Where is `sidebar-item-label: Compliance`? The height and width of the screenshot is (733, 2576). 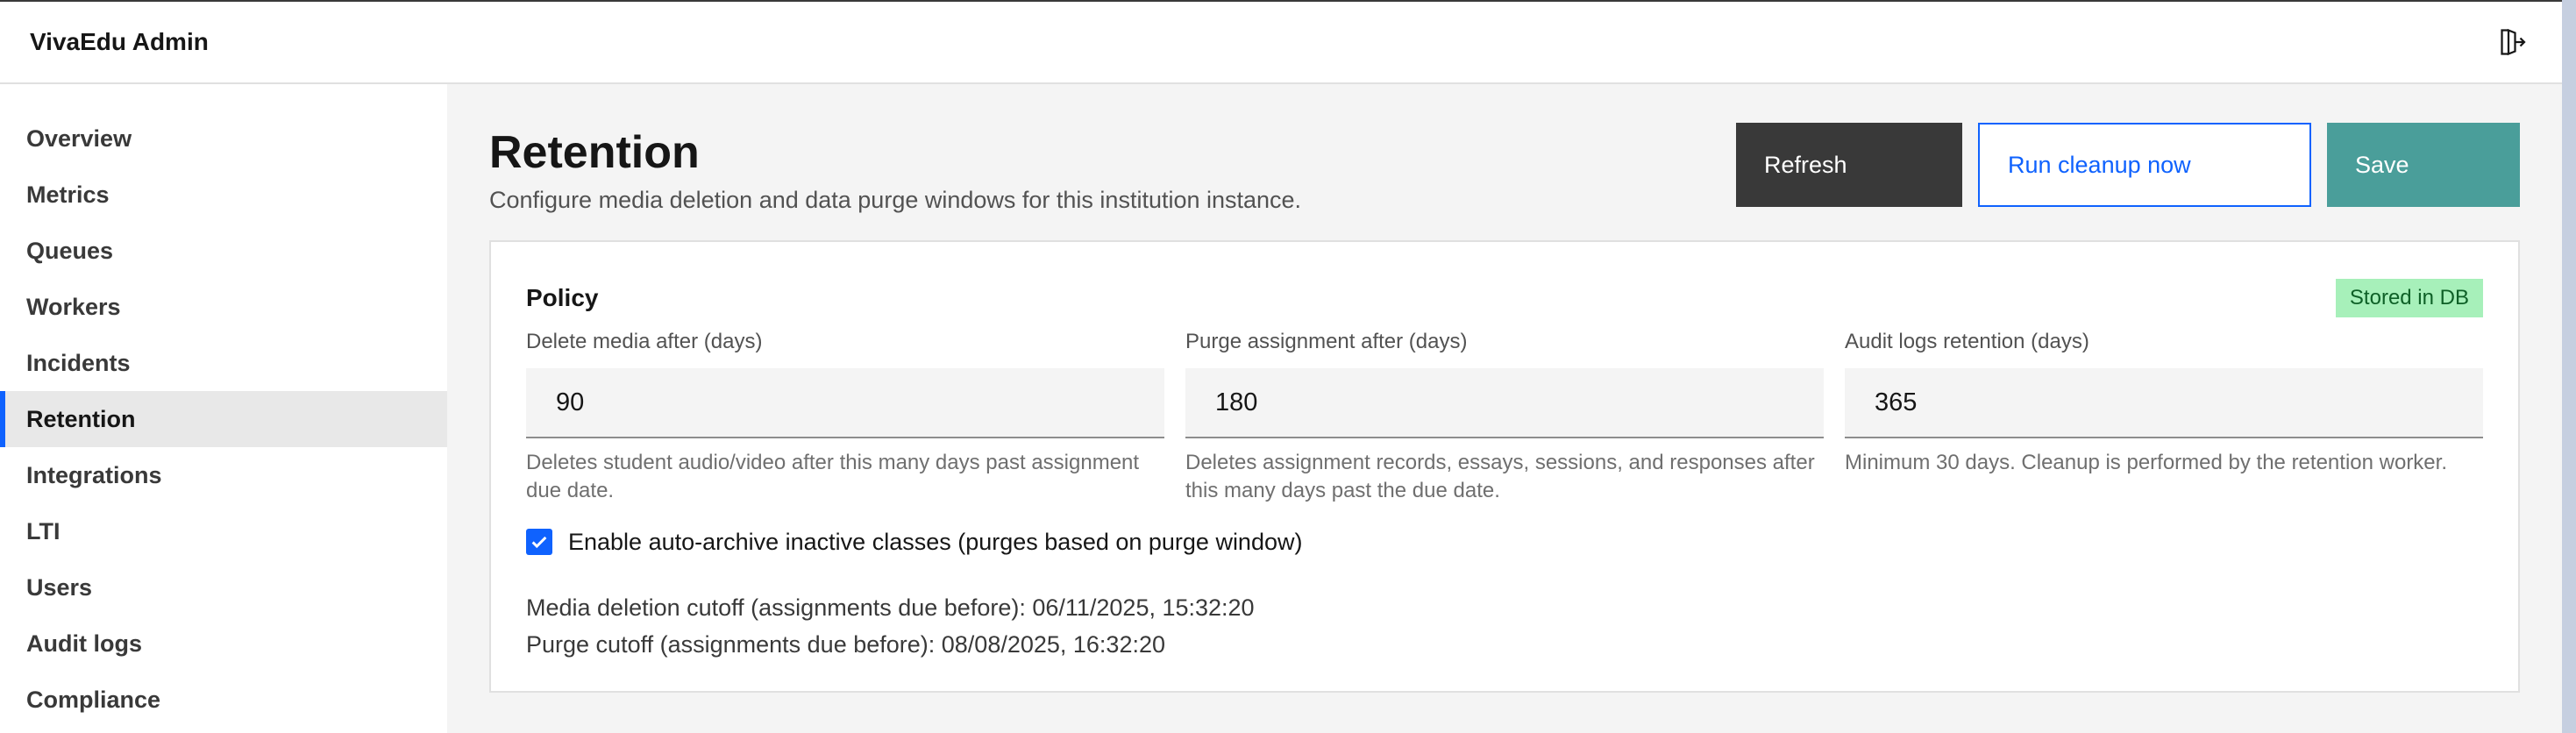
sidebar-item-label: Compliance is located at coordinates (93, 699).